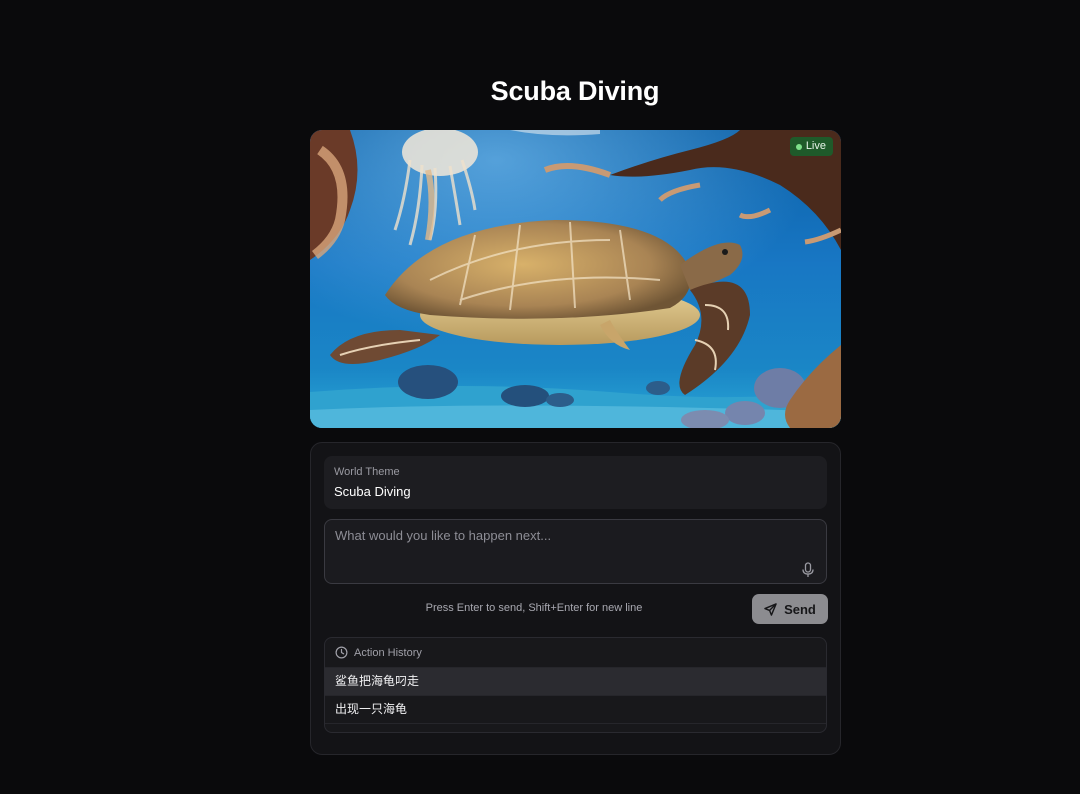 The height and width of the screenshot is (794, 1080). What do you see at coordinates (815, 146) in the screenshot?
I see `live-label: Live` at bounding box center [815, 146].